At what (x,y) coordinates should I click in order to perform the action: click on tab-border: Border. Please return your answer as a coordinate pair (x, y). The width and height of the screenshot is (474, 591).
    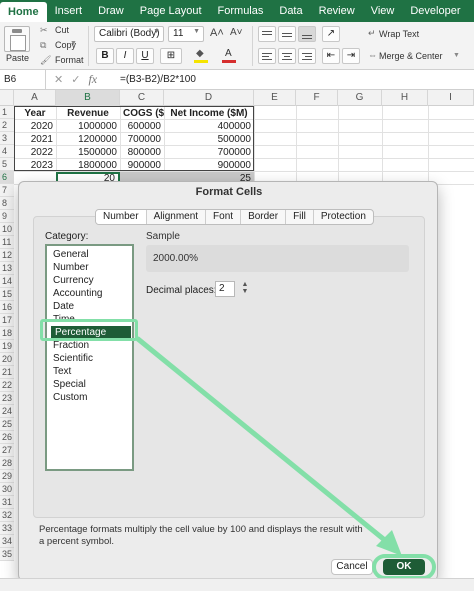
    Looking at the image, I should click on (264, 217).